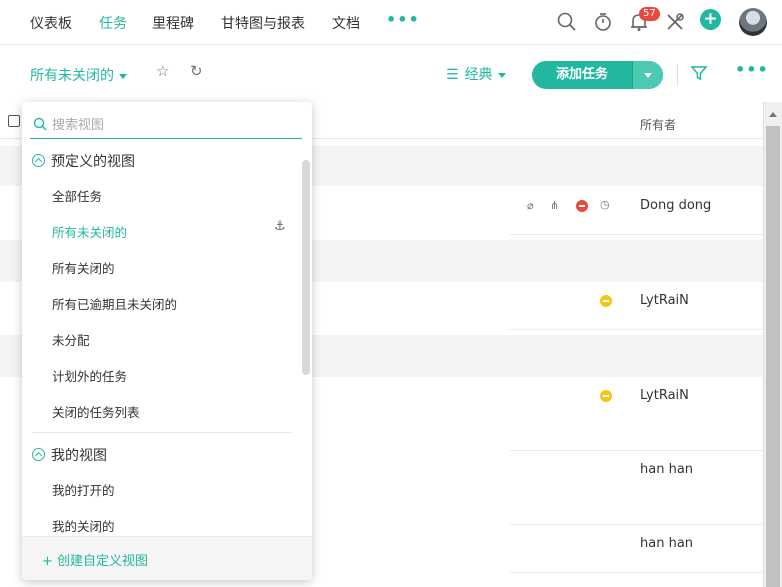 The height and width of the screenshot is (587, 782). What do you see at coordinates (649, 14) in the screenshot?
I see `notification-badge: 57` at bounding box center [649, 14].